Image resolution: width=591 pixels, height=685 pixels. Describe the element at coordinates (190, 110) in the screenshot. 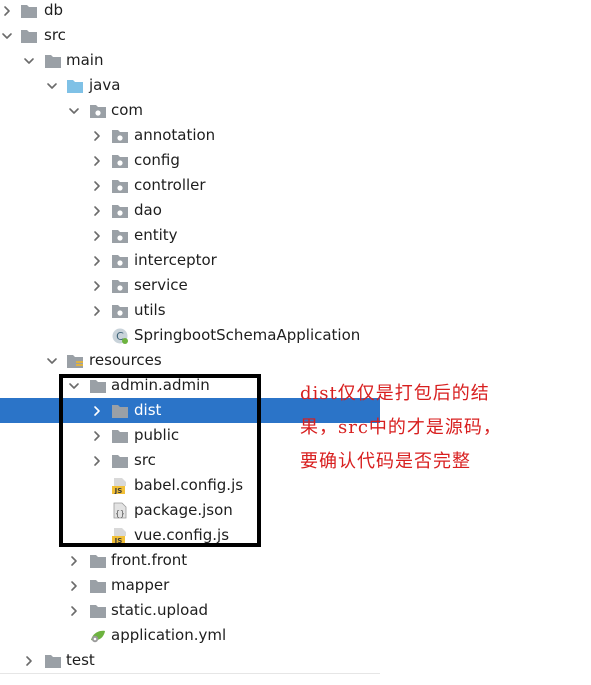

I see `tree-row: com` at that location.